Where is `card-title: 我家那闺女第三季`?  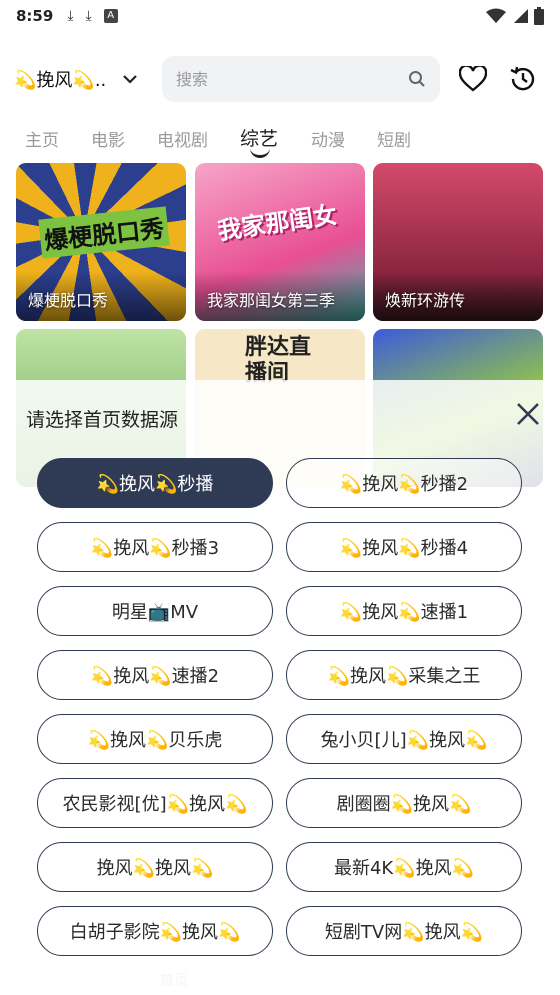
card-title: 我家那闺女第三季 is located at coordinates (271, 300).